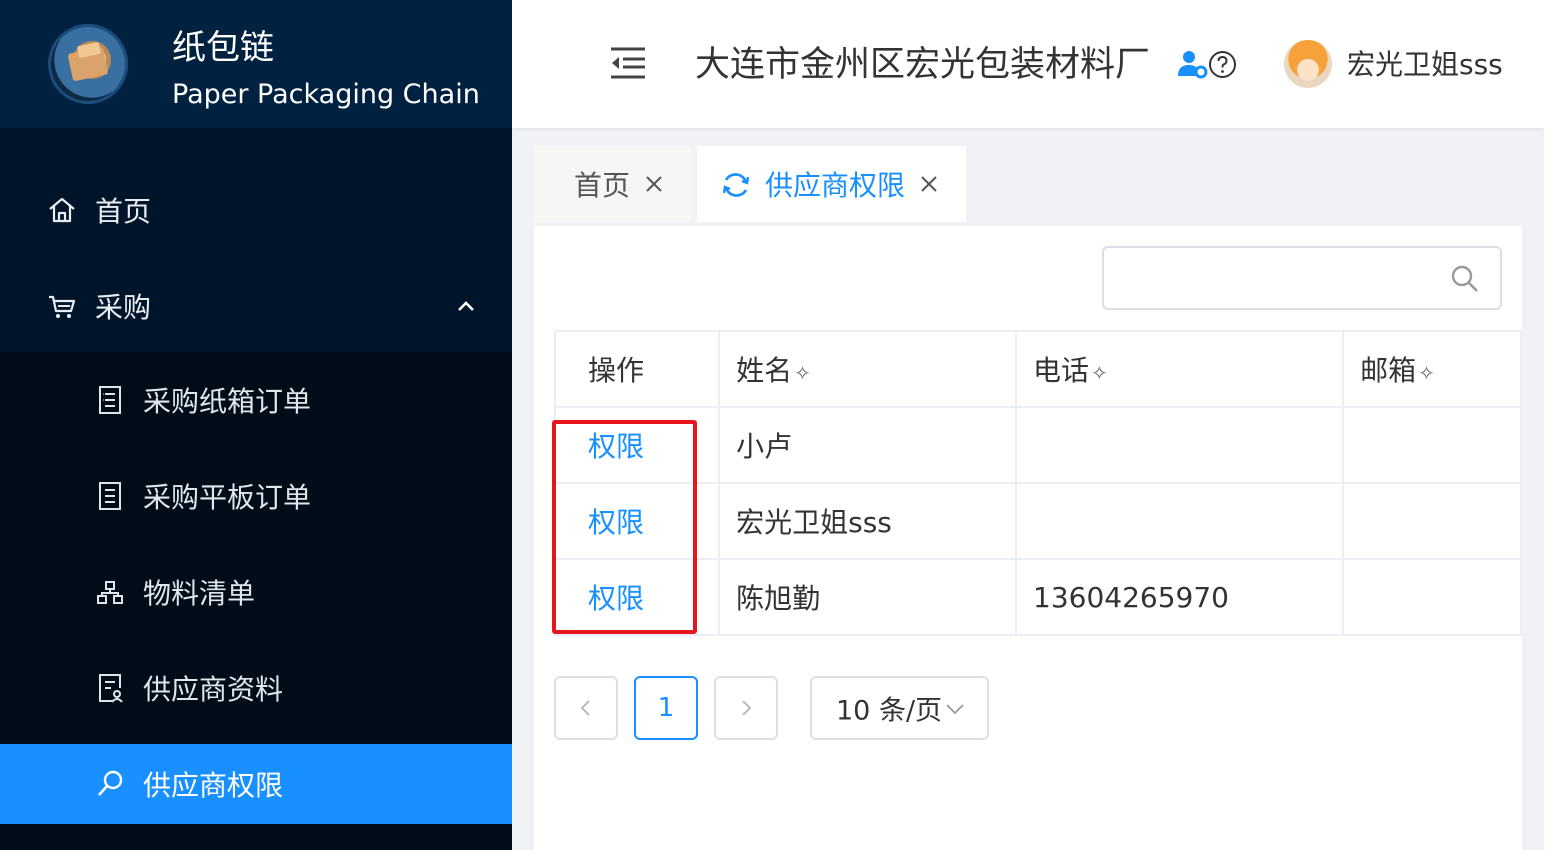  Describe the element at coordinates (199, 593) in the screenshot. I see `sidebar-item-label: 物料清单` at that location.